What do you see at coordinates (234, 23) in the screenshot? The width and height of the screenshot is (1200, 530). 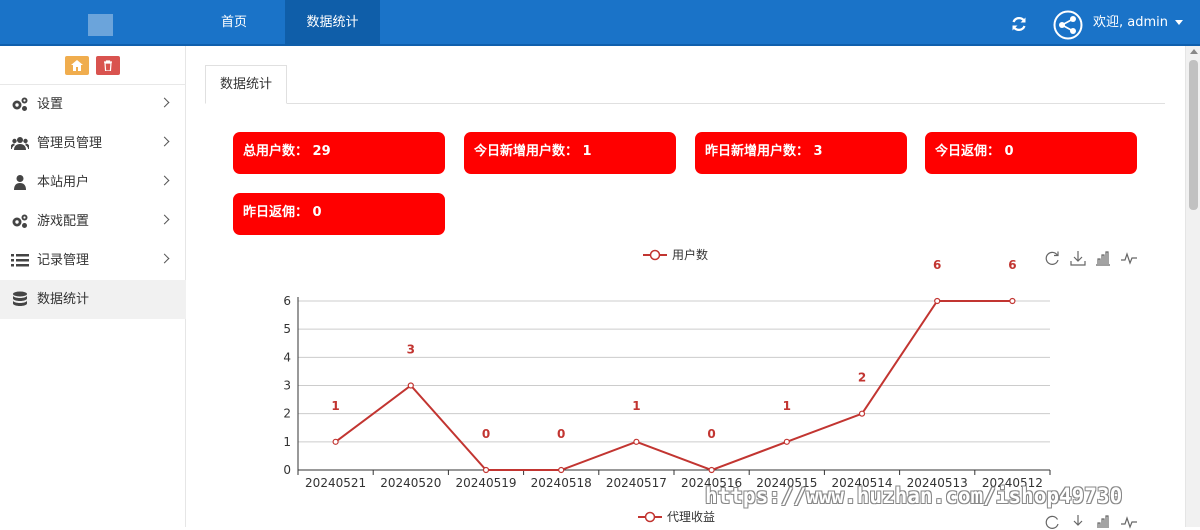 I see `nav-home: 首页` at bounding box center [234, 23].